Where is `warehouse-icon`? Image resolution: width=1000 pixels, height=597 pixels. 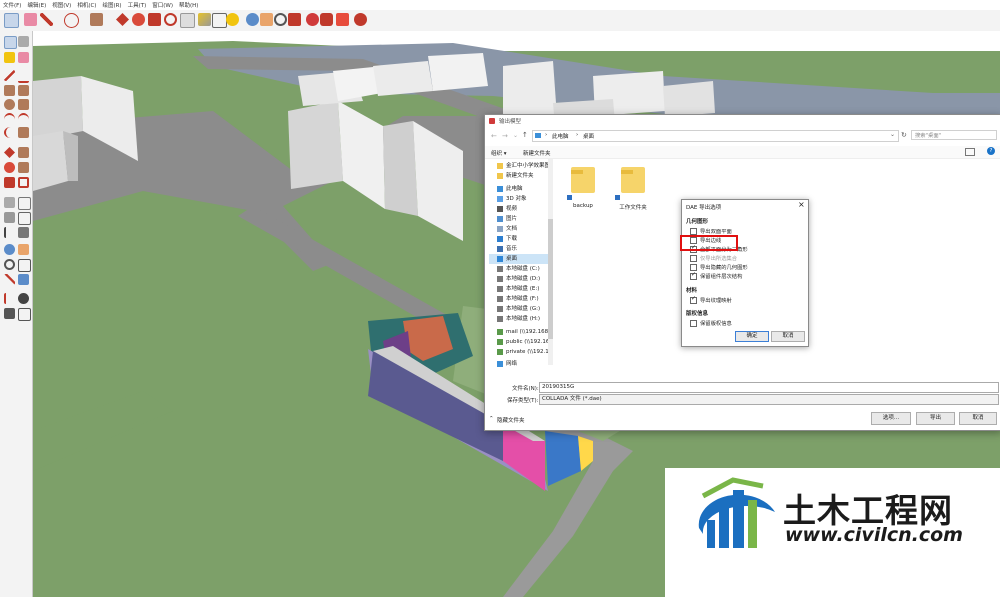
warehouse-icon is located at coordinates (312, 19).